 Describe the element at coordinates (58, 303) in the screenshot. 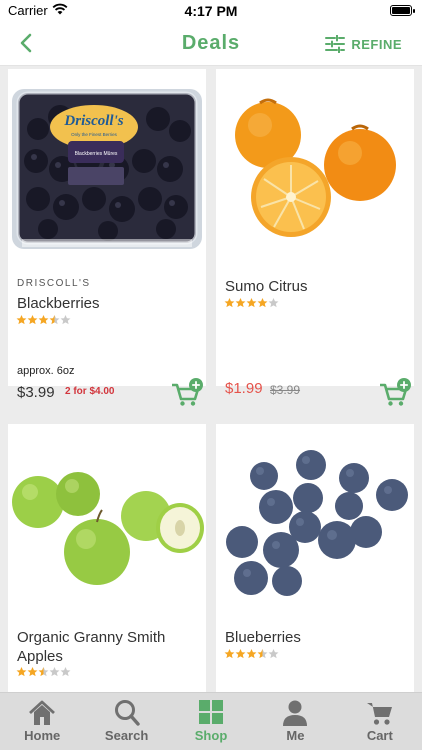

I see `product-name: Blackberries` at that location.